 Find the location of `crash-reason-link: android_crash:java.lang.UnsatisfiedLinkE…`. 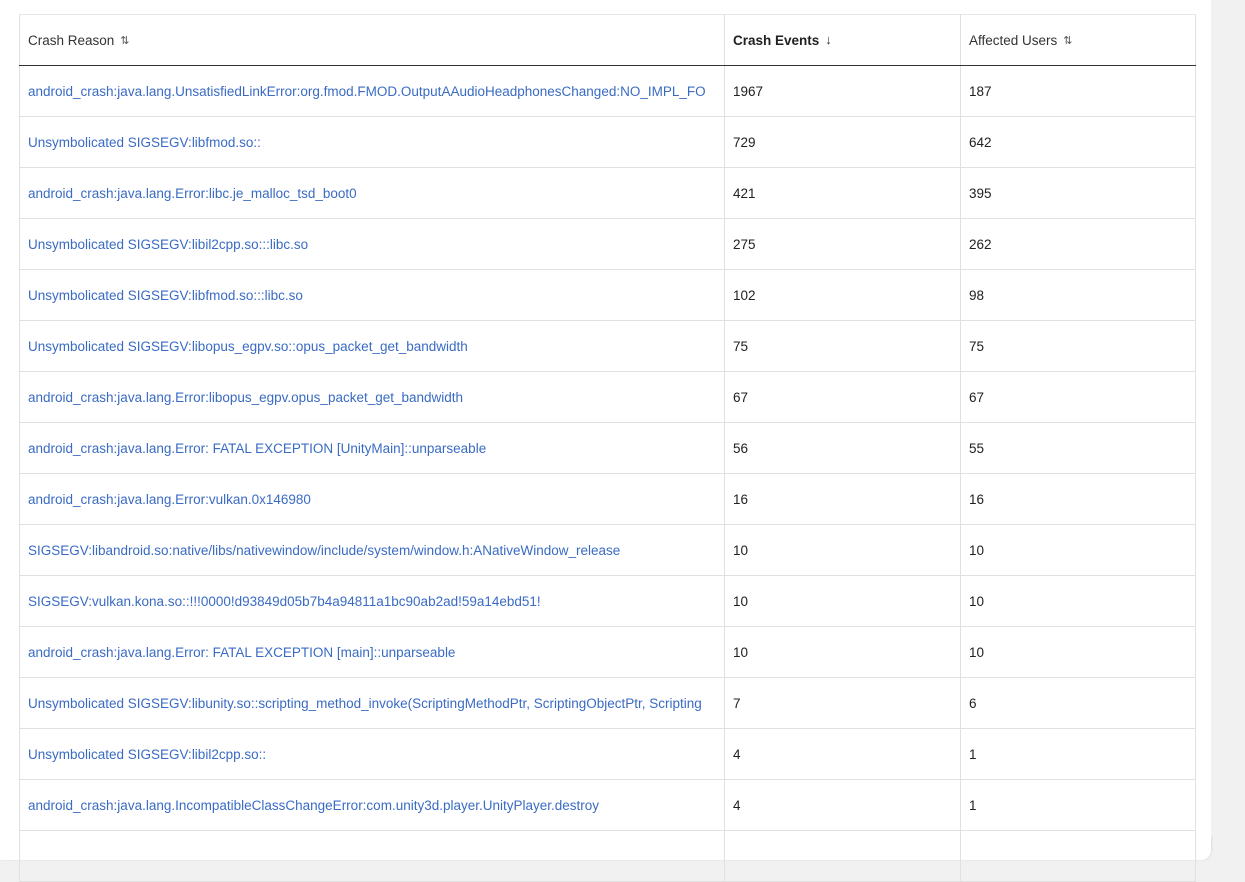

crash-reason-link: android_crash:java.lang.UnsatisfiedLinkE… is located at coordinates (372, 91).